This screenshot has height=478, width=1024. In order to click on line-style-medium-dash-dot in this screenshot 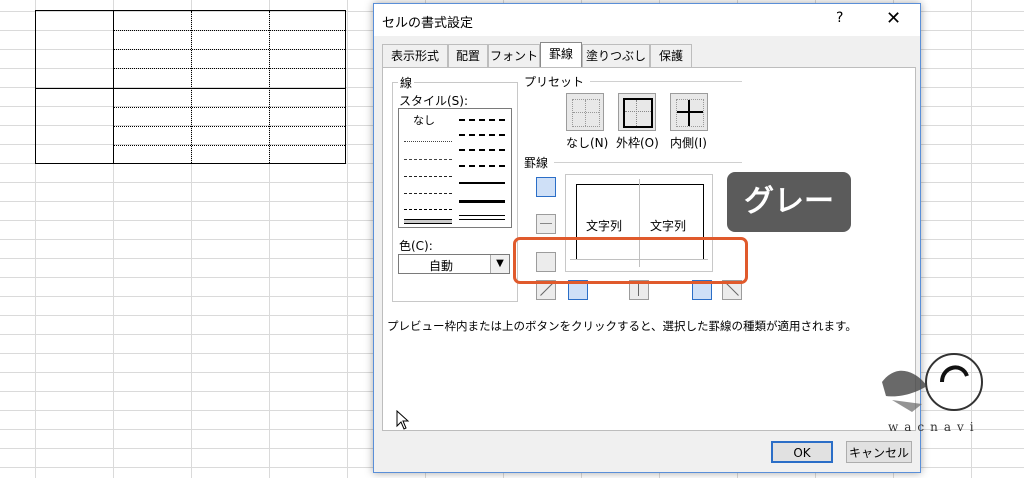, I will do `click(482, 150)`.